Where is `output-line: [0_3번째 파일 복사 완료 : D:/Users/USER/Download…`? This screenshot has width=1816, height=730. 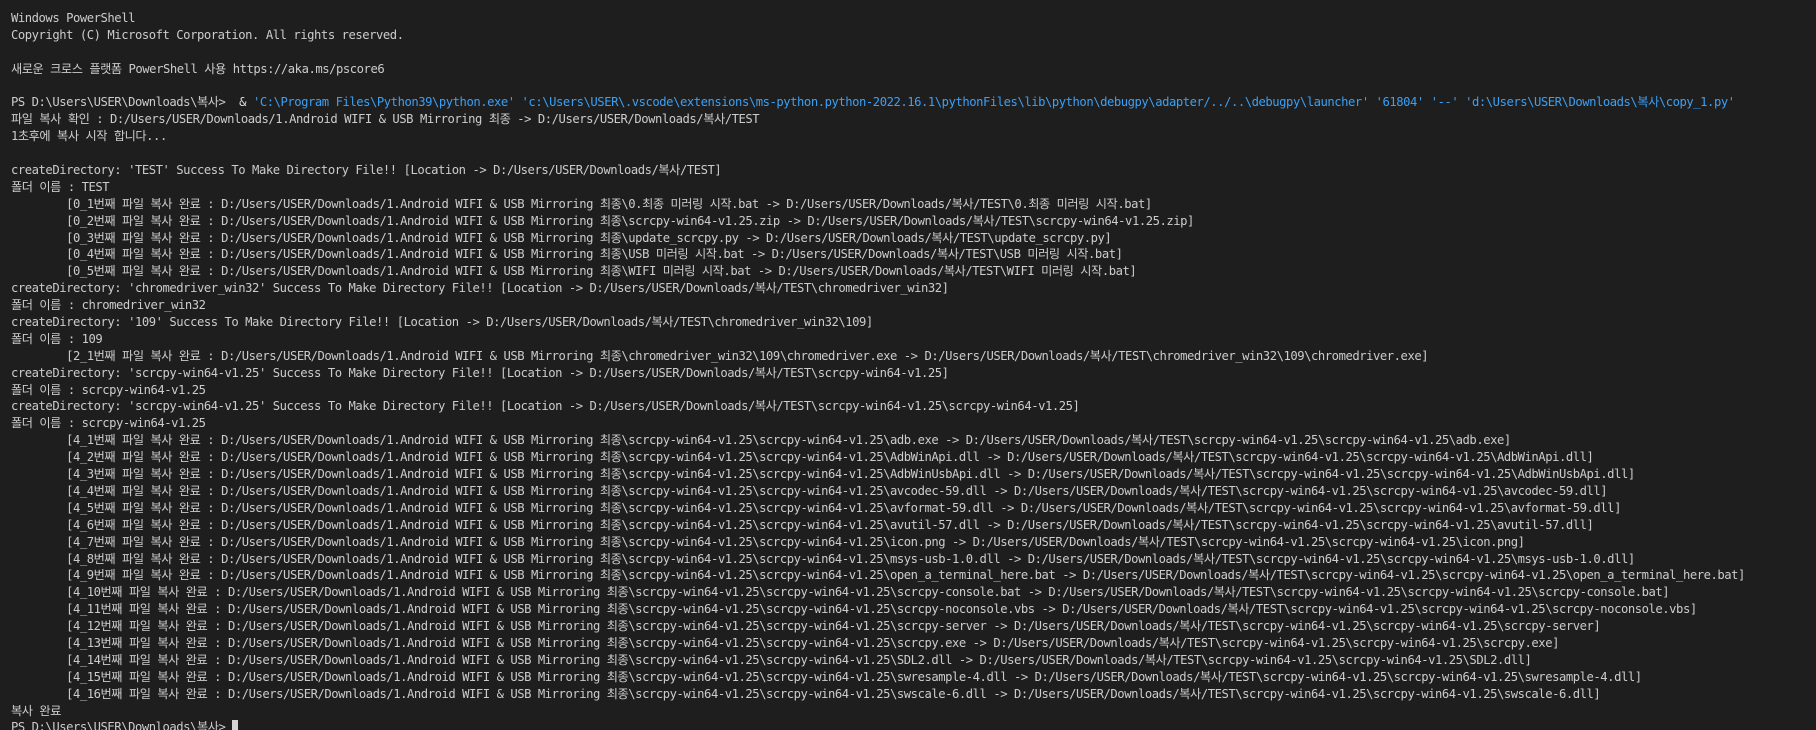
output-line: [0_3번째 파일 복사 완료 : D:/Users/USER/Download… is located at coordinates (561, 237).